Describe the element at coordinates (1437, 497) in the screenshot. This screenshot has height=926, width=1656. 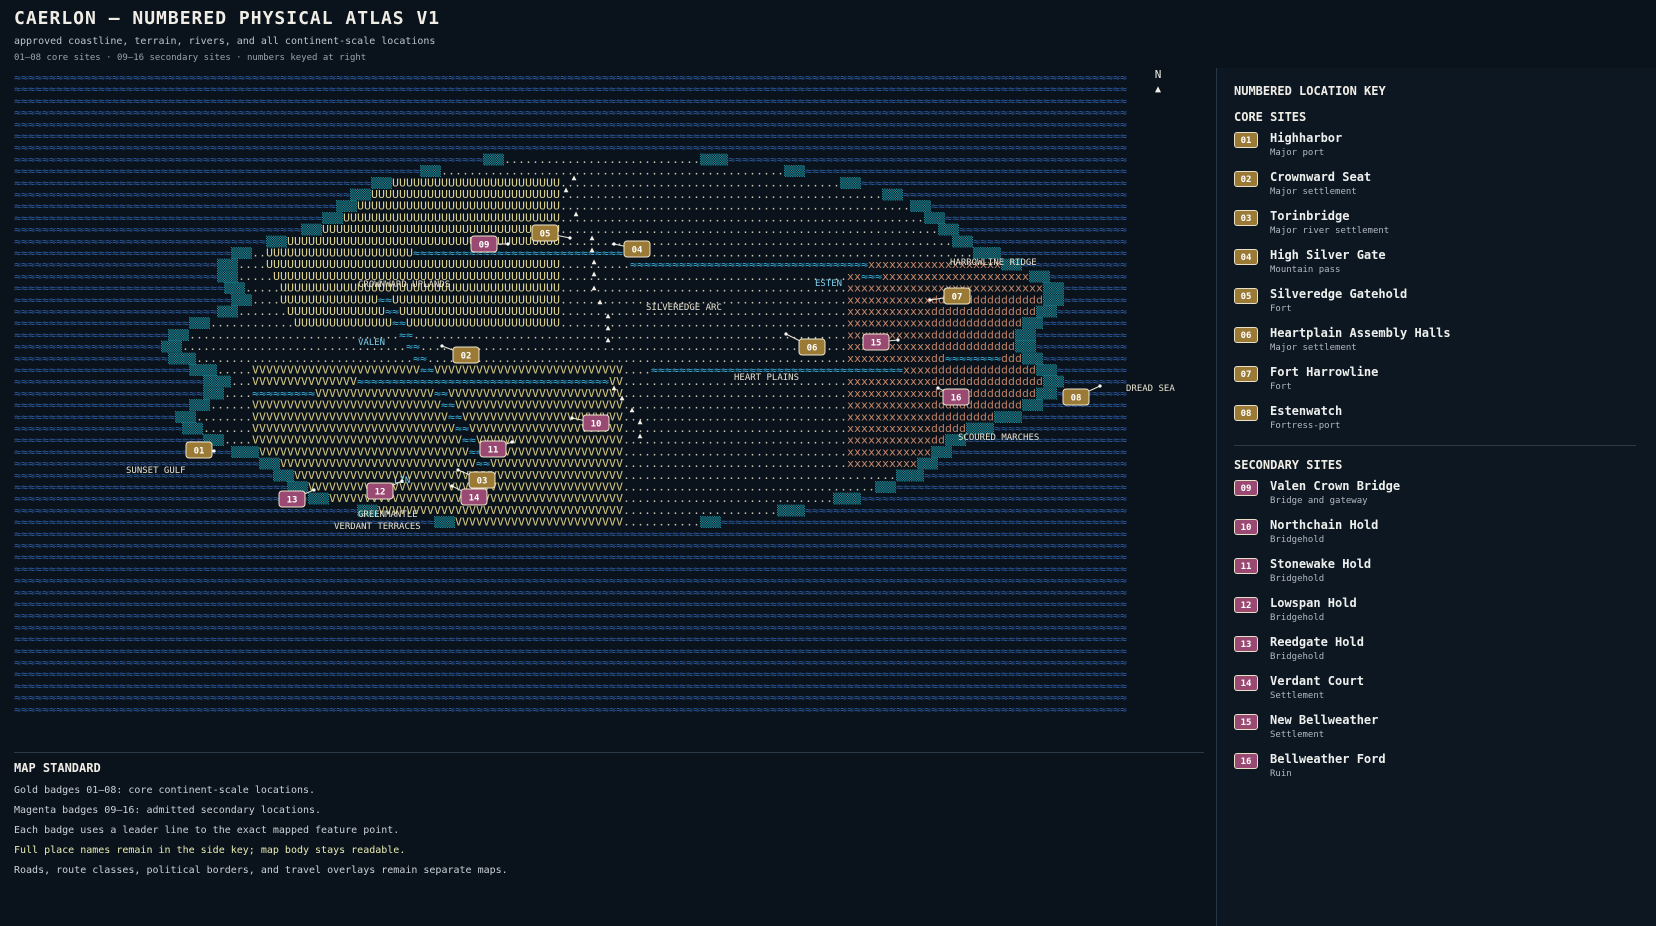
I see `key-item: 09 Valen Crown Bridge Bridge and gateway` at that location.